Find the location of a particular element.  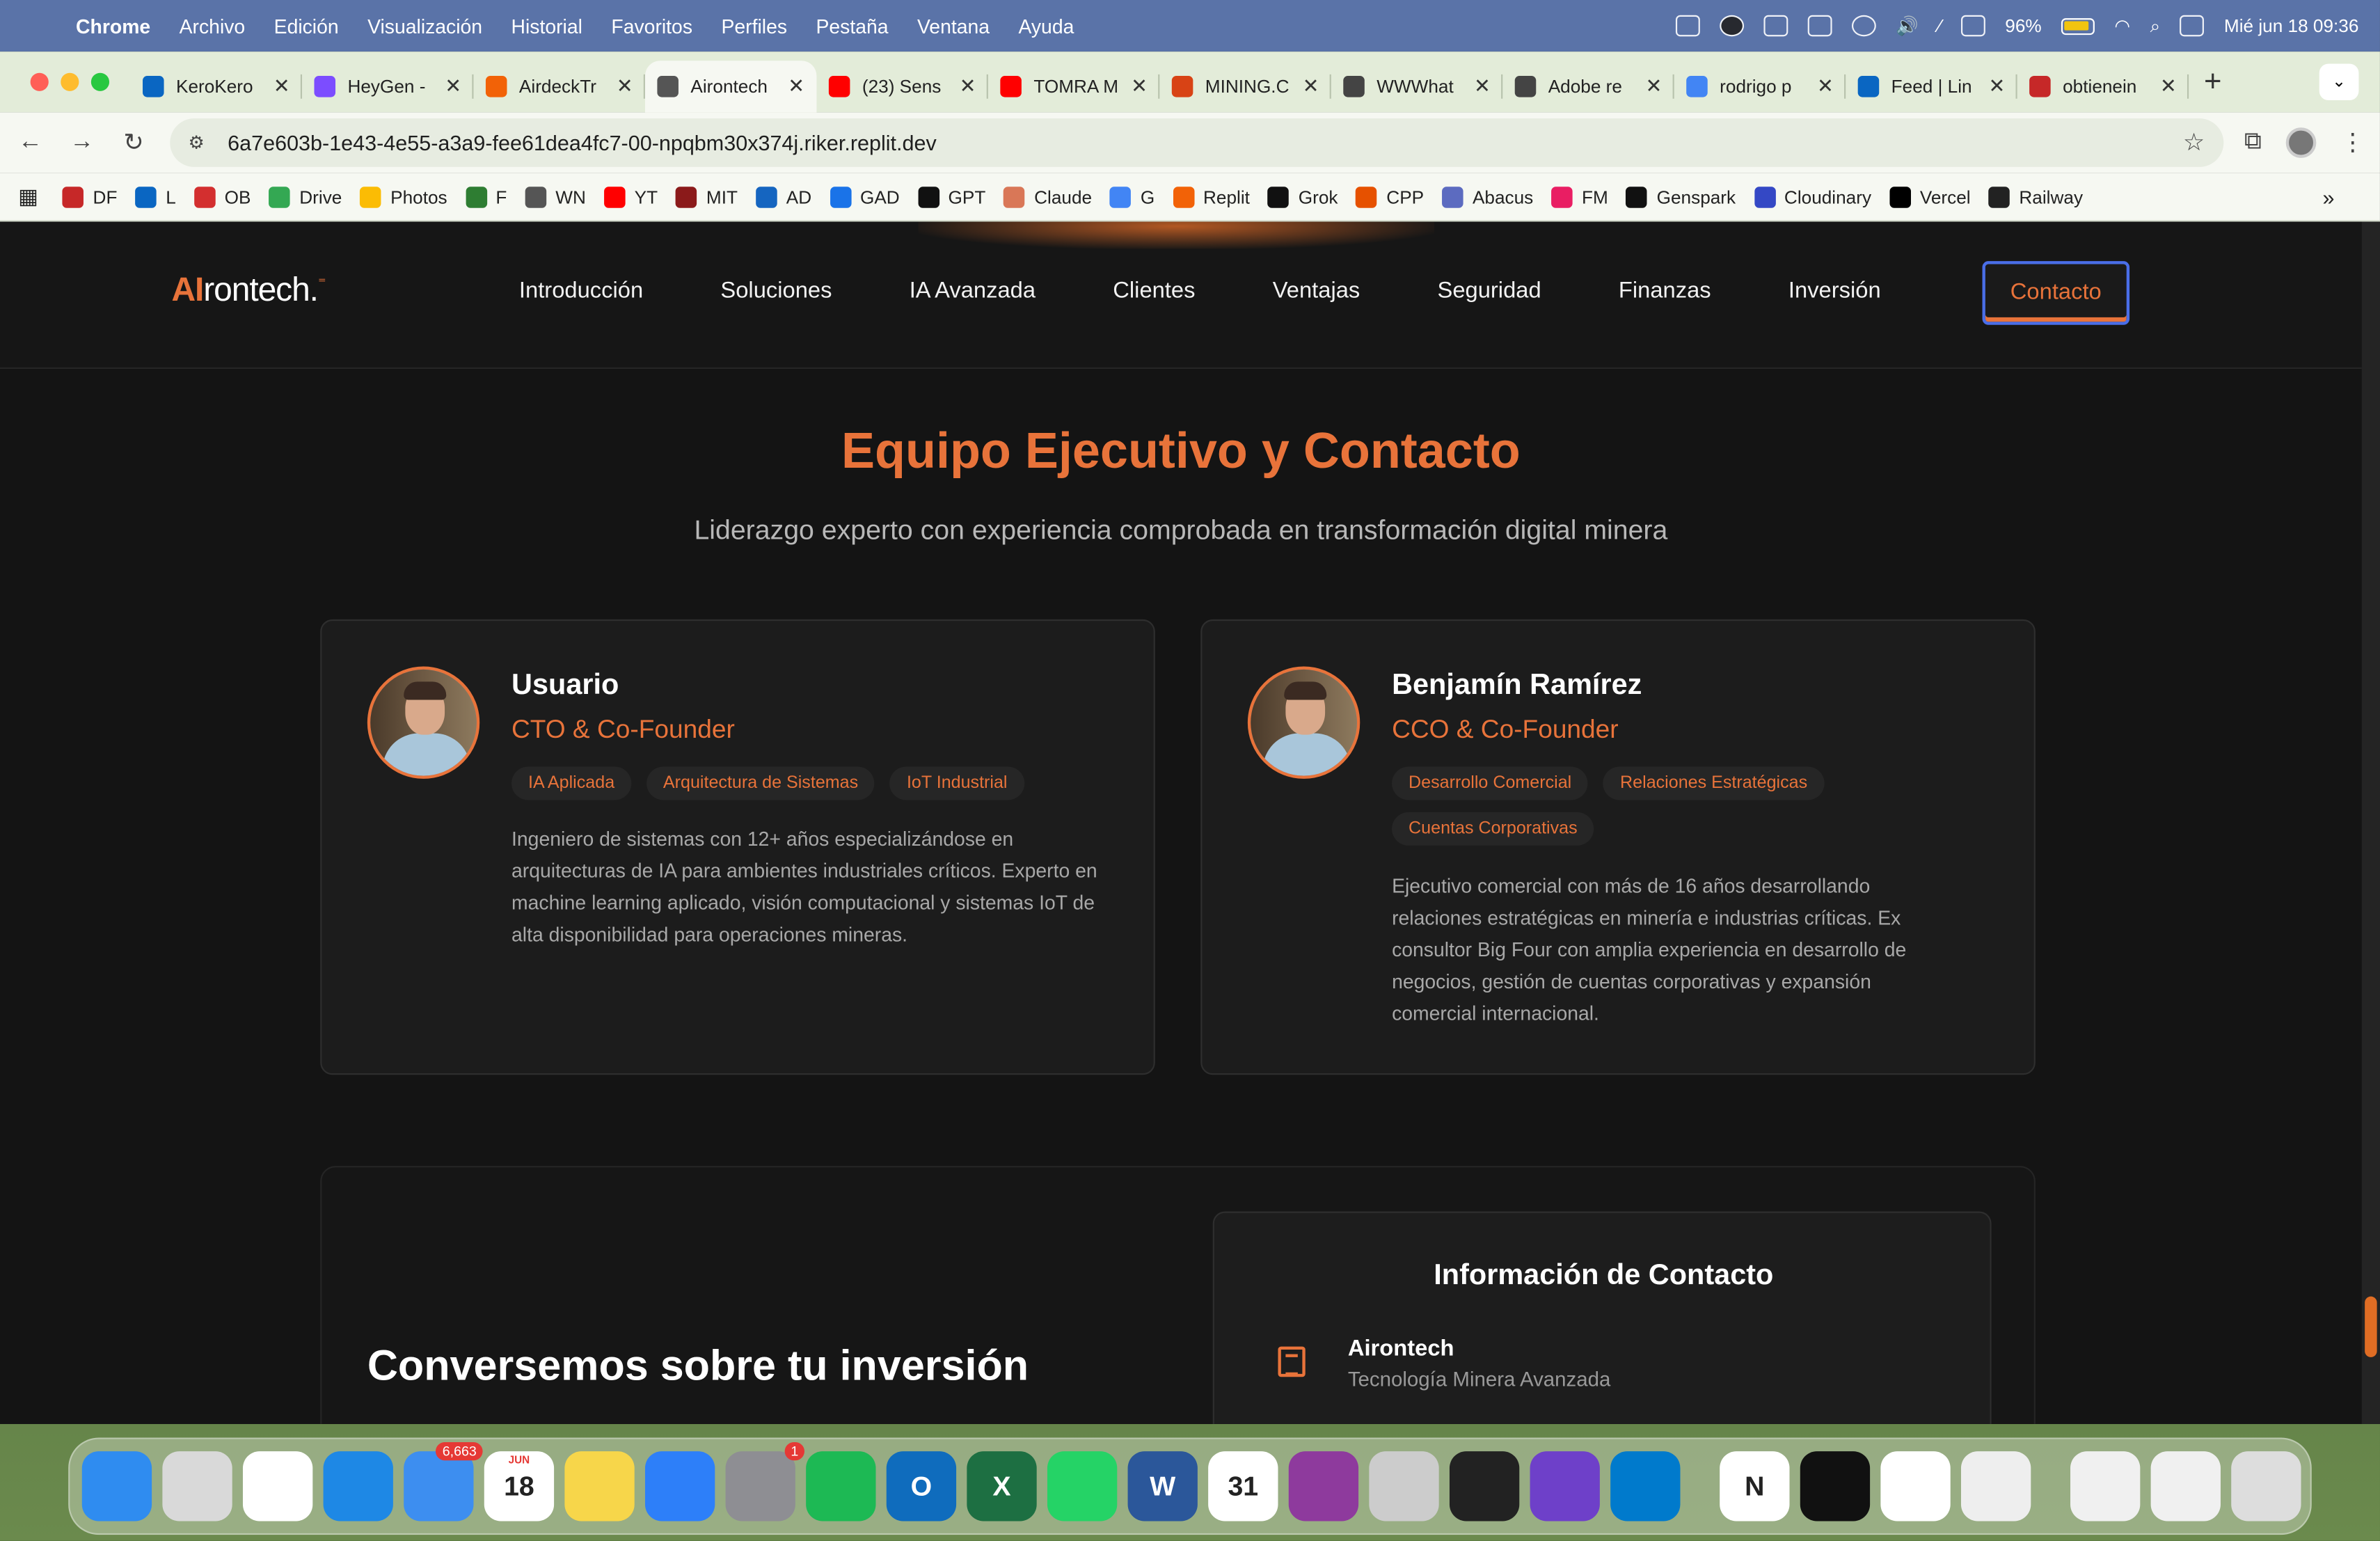

menu-perfiles: Perfiles is located at coordinates (754, 26).